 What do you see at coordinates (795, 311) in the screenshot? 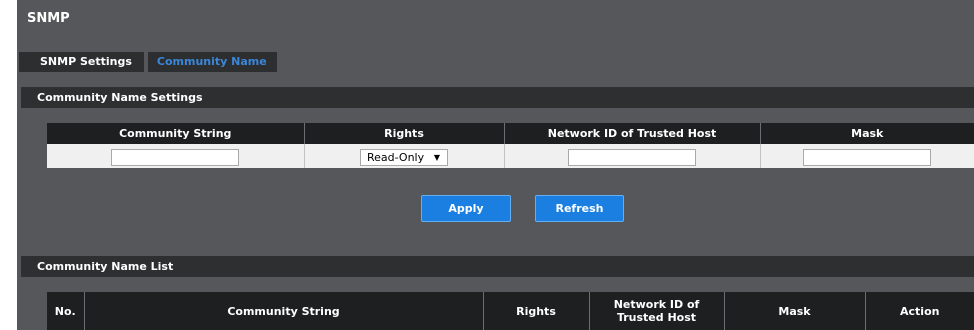
I see `list-col-mask: Mask` at bounding box center [795, 311].